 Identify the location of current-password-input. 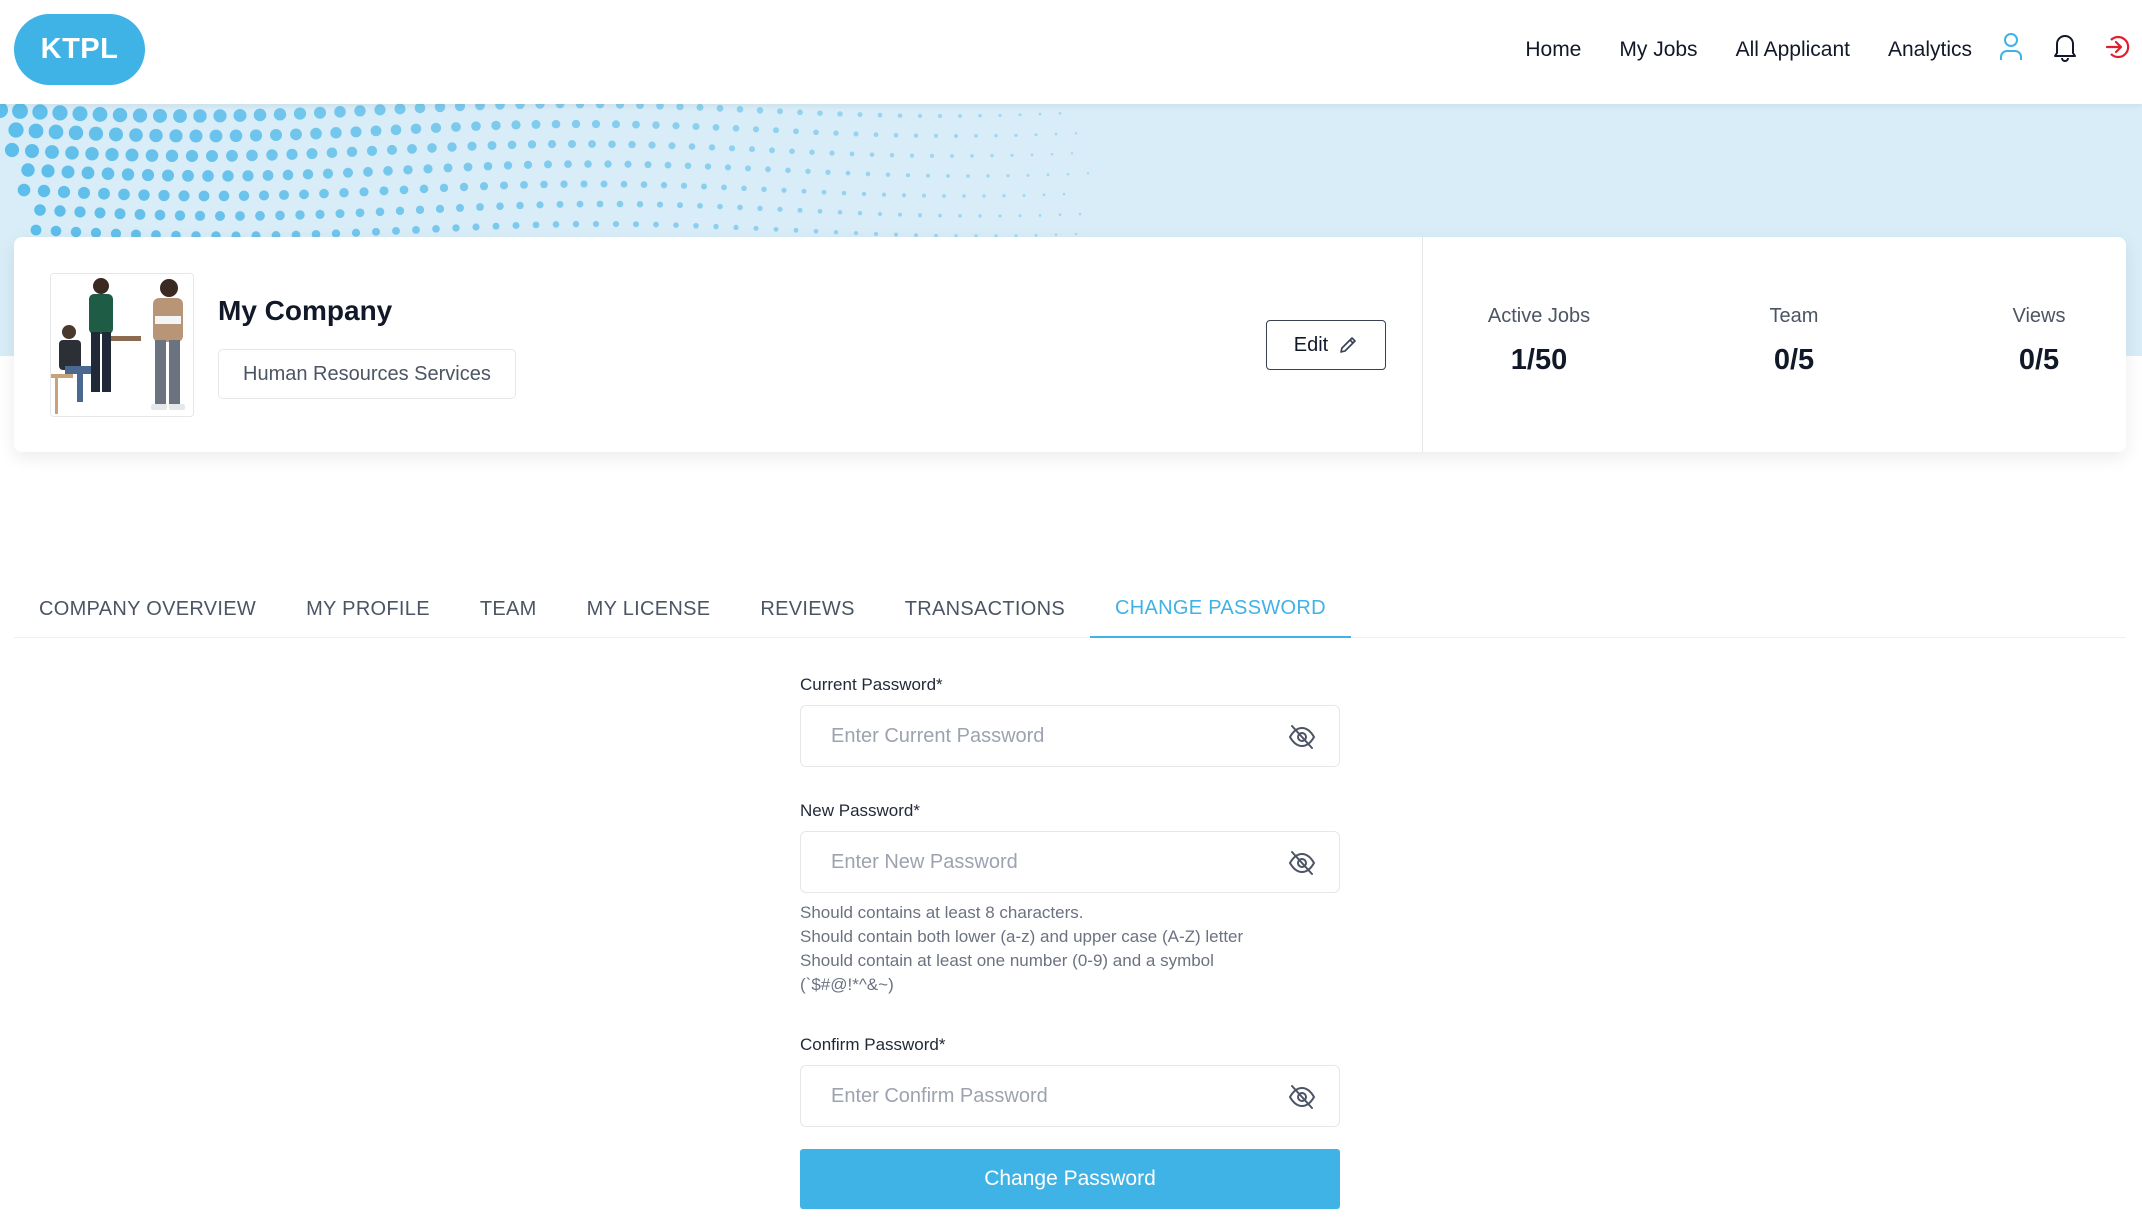
(1070, 736).